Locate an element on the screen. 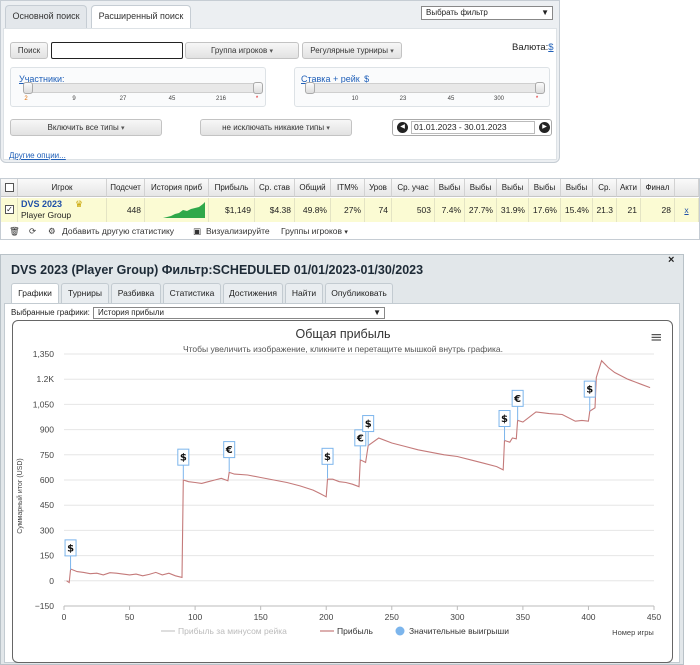 This screenshot has height=665, width=700. participants-slider-max-handle is located at coordinates (258, 88).